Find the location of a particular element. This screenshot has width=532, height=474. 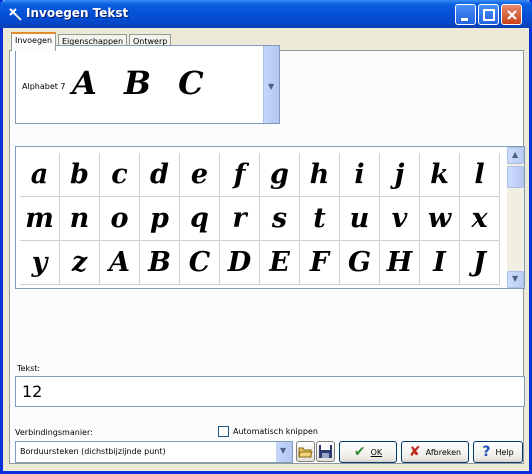

glyph-cell: y is located at coordinates (40, 263).